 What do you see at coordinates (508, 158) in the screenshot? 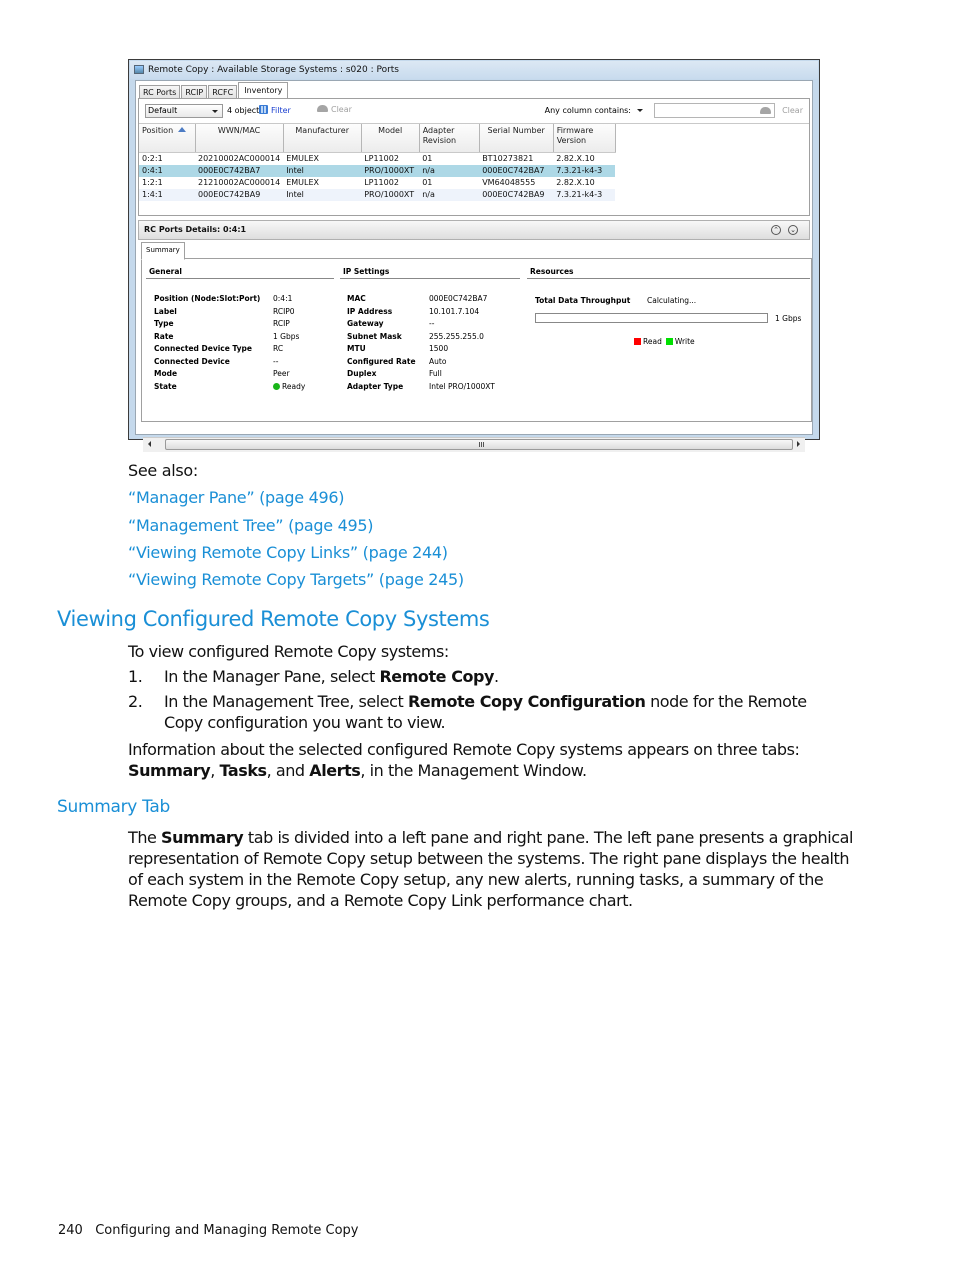
I see `cell-serial: BT10273821` at bounding box center [508, 158].